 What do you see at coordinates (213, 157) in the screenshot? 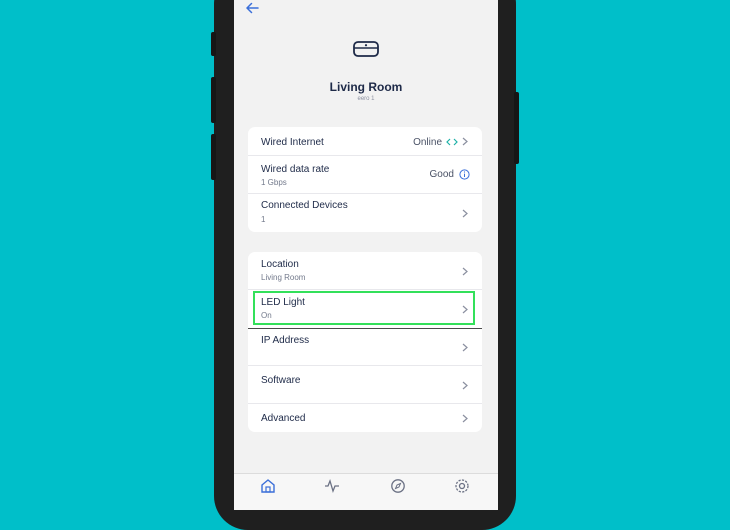
I see `phone-button-volume-down` at bounding box center [213, 157].